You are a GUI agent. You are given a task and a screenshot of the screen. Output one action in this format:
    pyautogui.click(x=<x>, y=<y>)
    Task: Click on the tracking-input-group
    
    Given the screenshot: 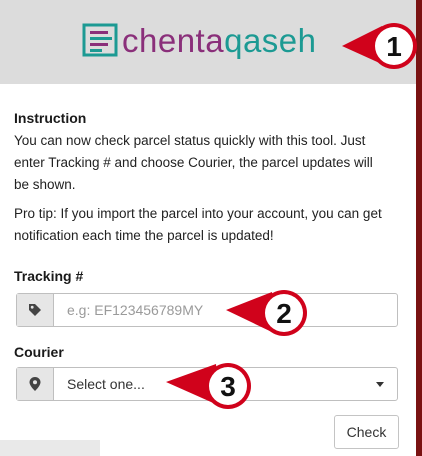 What is the action you would take?
    pyautogui.click(x=207, y=310)
    